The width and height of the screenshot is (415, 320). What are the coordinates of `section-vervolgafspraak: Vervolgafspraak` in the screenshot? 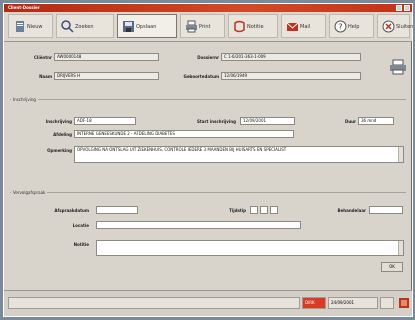 It's located at (208, 192).